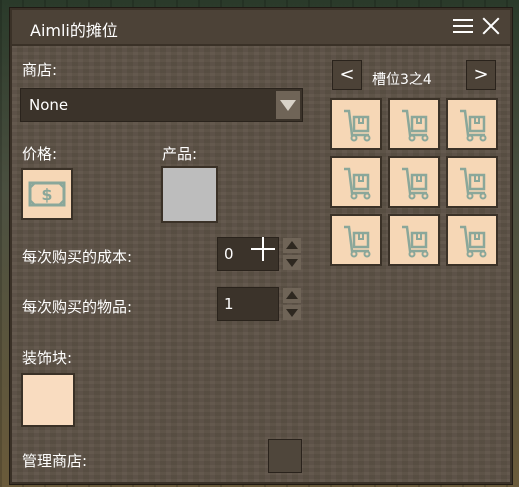  I want to click on menu-icon, so click(463, 26).